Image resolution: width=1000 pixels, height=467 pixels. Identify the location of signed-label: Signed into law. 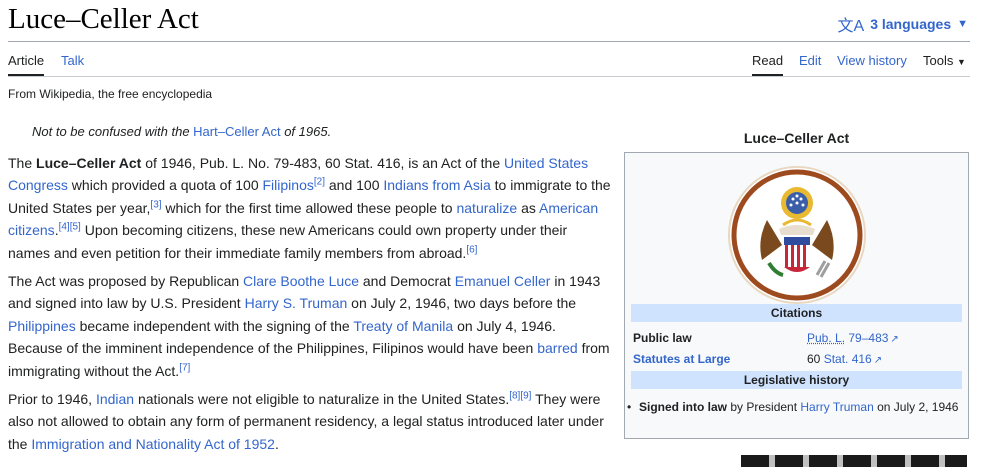
(683, 407).